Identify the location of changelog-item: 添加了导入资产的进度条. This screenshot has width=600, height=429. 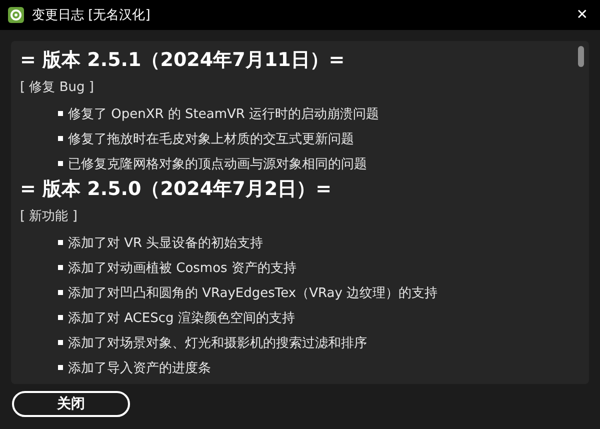
(139, 368).